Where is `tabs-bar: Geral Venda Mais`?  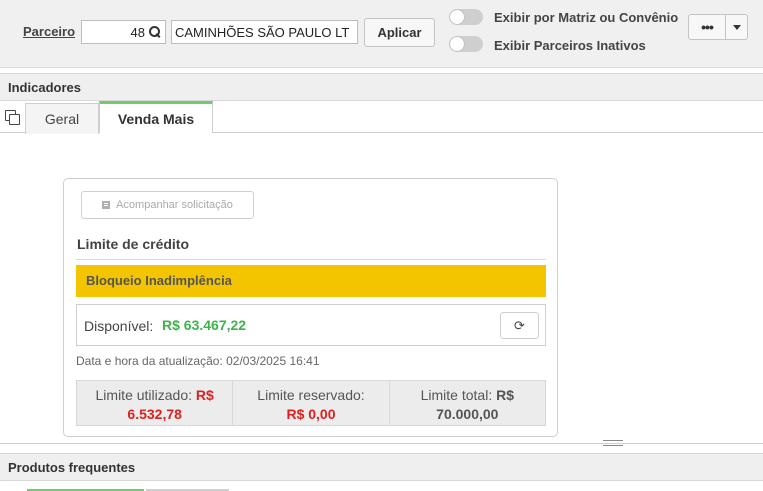 tabs-bar: Geral Venda Mais is located at coordinates (381, 117).